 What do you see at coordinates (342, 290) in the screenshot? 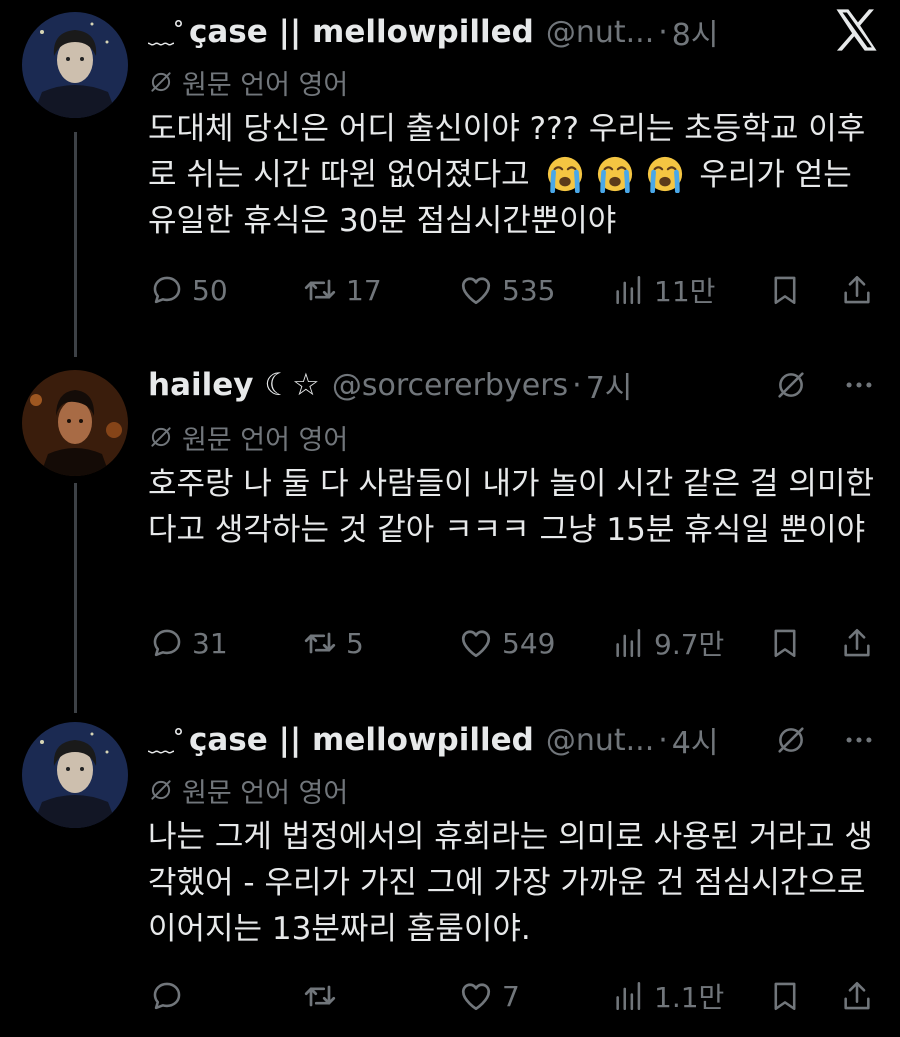
I see `repost-button: 17` at bounding box center [342, 290].